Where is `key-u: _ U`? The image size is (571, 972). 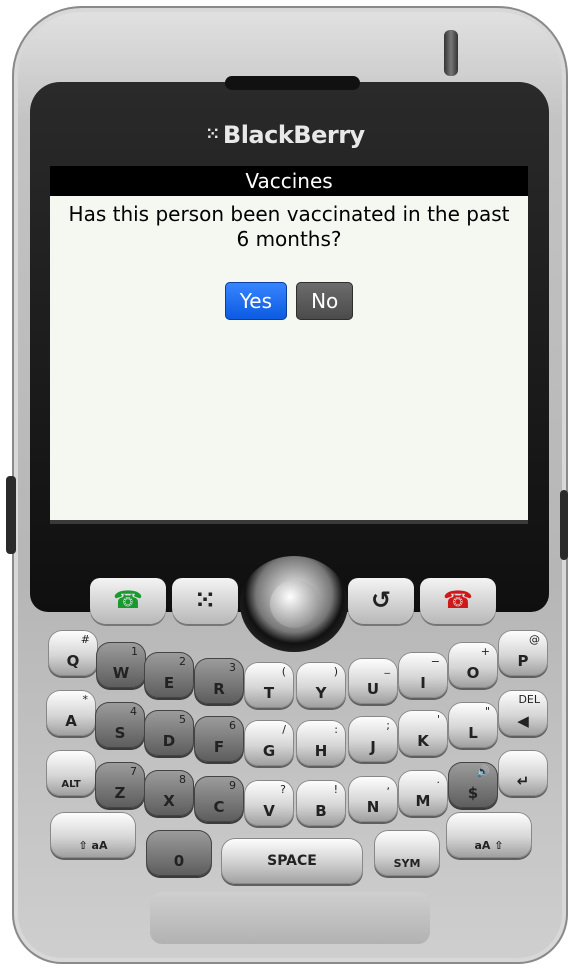 key-u: _ U is located at coordinates (373, 681).